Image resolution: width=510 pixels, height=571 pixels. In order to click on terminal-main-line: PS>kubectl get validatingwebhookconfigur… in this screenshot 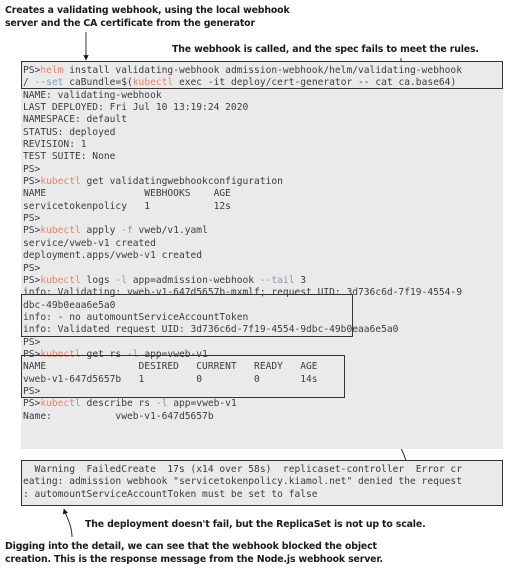, I will do `click(263, 182)`.